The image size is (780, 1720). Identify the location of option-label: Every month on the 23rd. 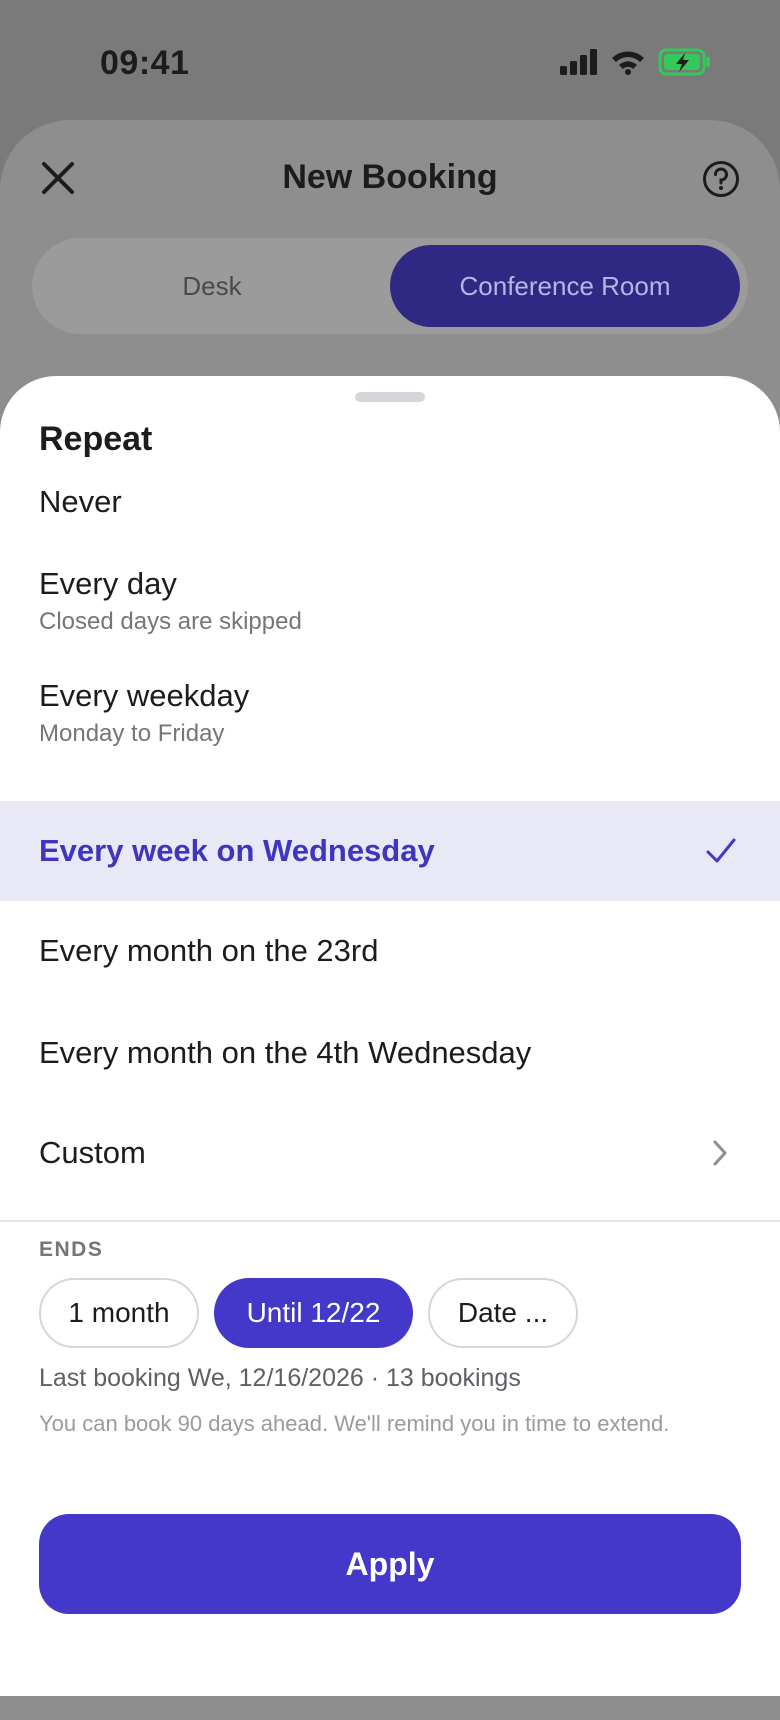
(209, 950).